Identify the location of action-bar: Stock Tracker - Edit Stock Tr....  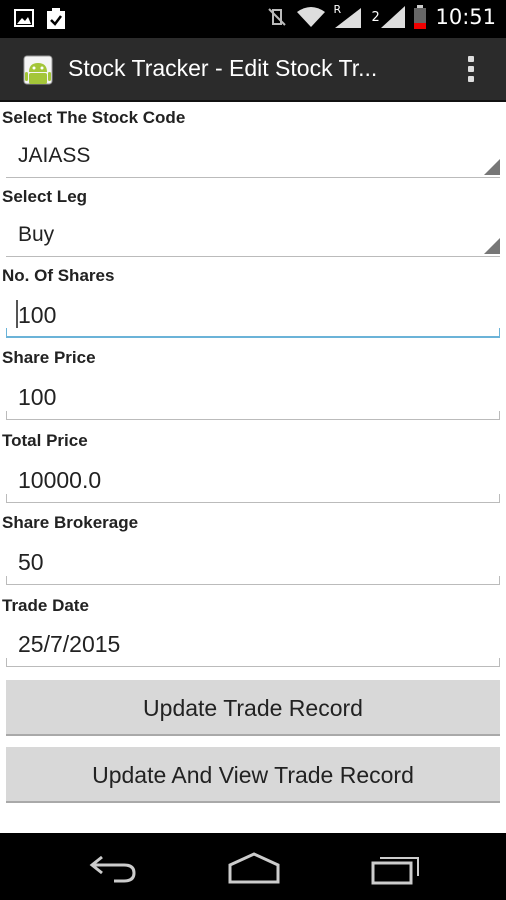
(253, 70).